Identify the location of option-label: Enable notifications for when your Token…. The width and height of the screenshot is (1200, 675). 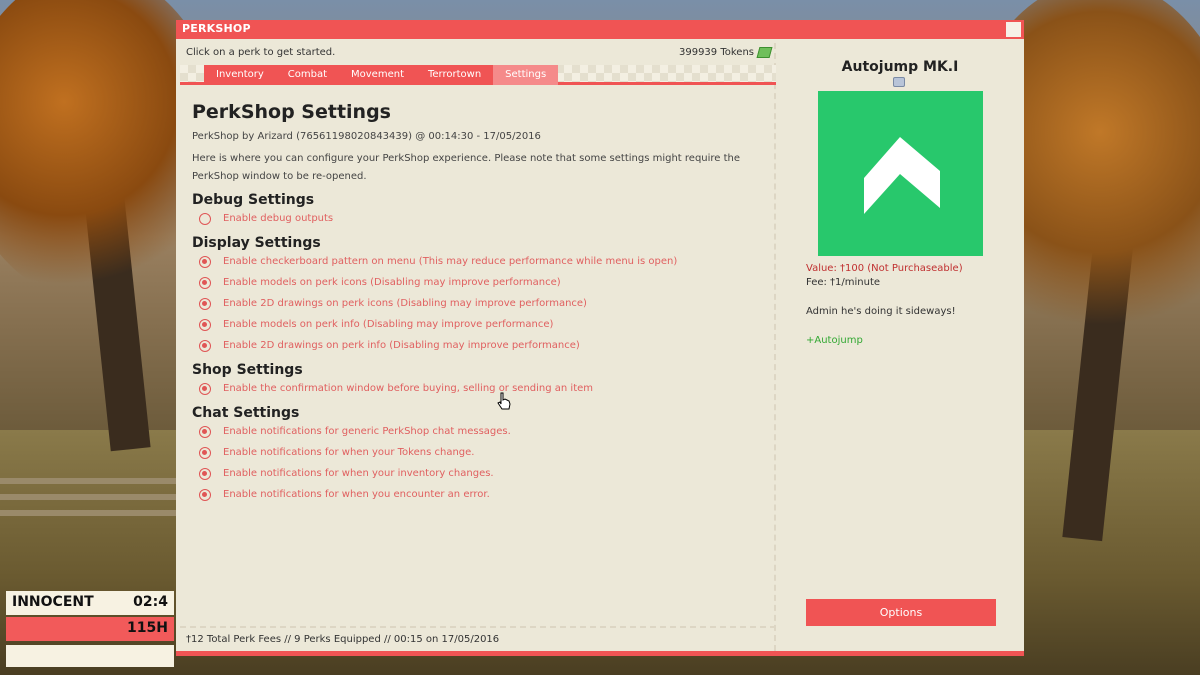
(349, 452).